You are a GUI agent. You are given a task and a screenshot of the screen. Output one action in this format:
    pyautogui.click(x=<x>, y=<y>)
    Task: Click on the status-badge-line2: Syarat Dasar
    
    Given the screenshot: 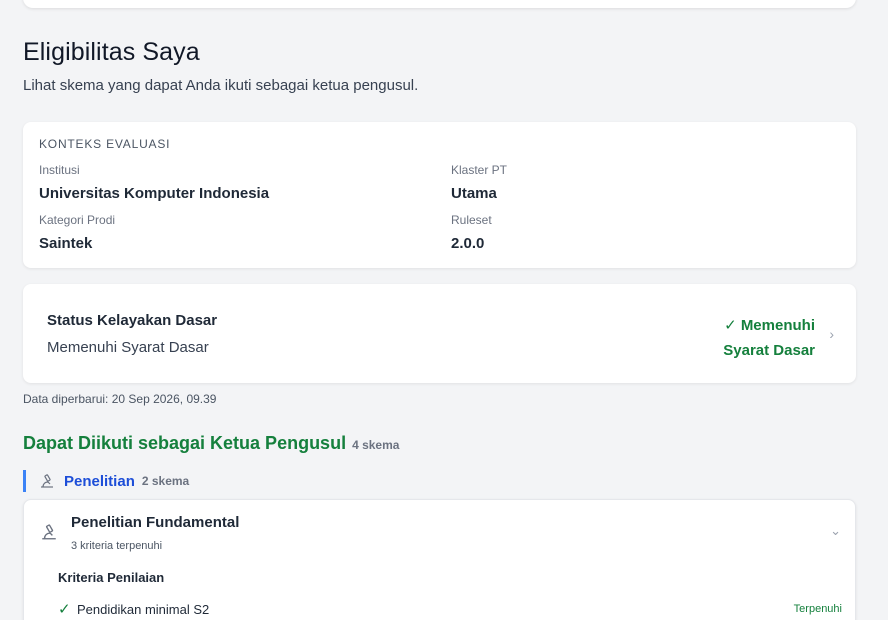 What is the action you would take?
    pyautogui.click(x=769, y=350)
    